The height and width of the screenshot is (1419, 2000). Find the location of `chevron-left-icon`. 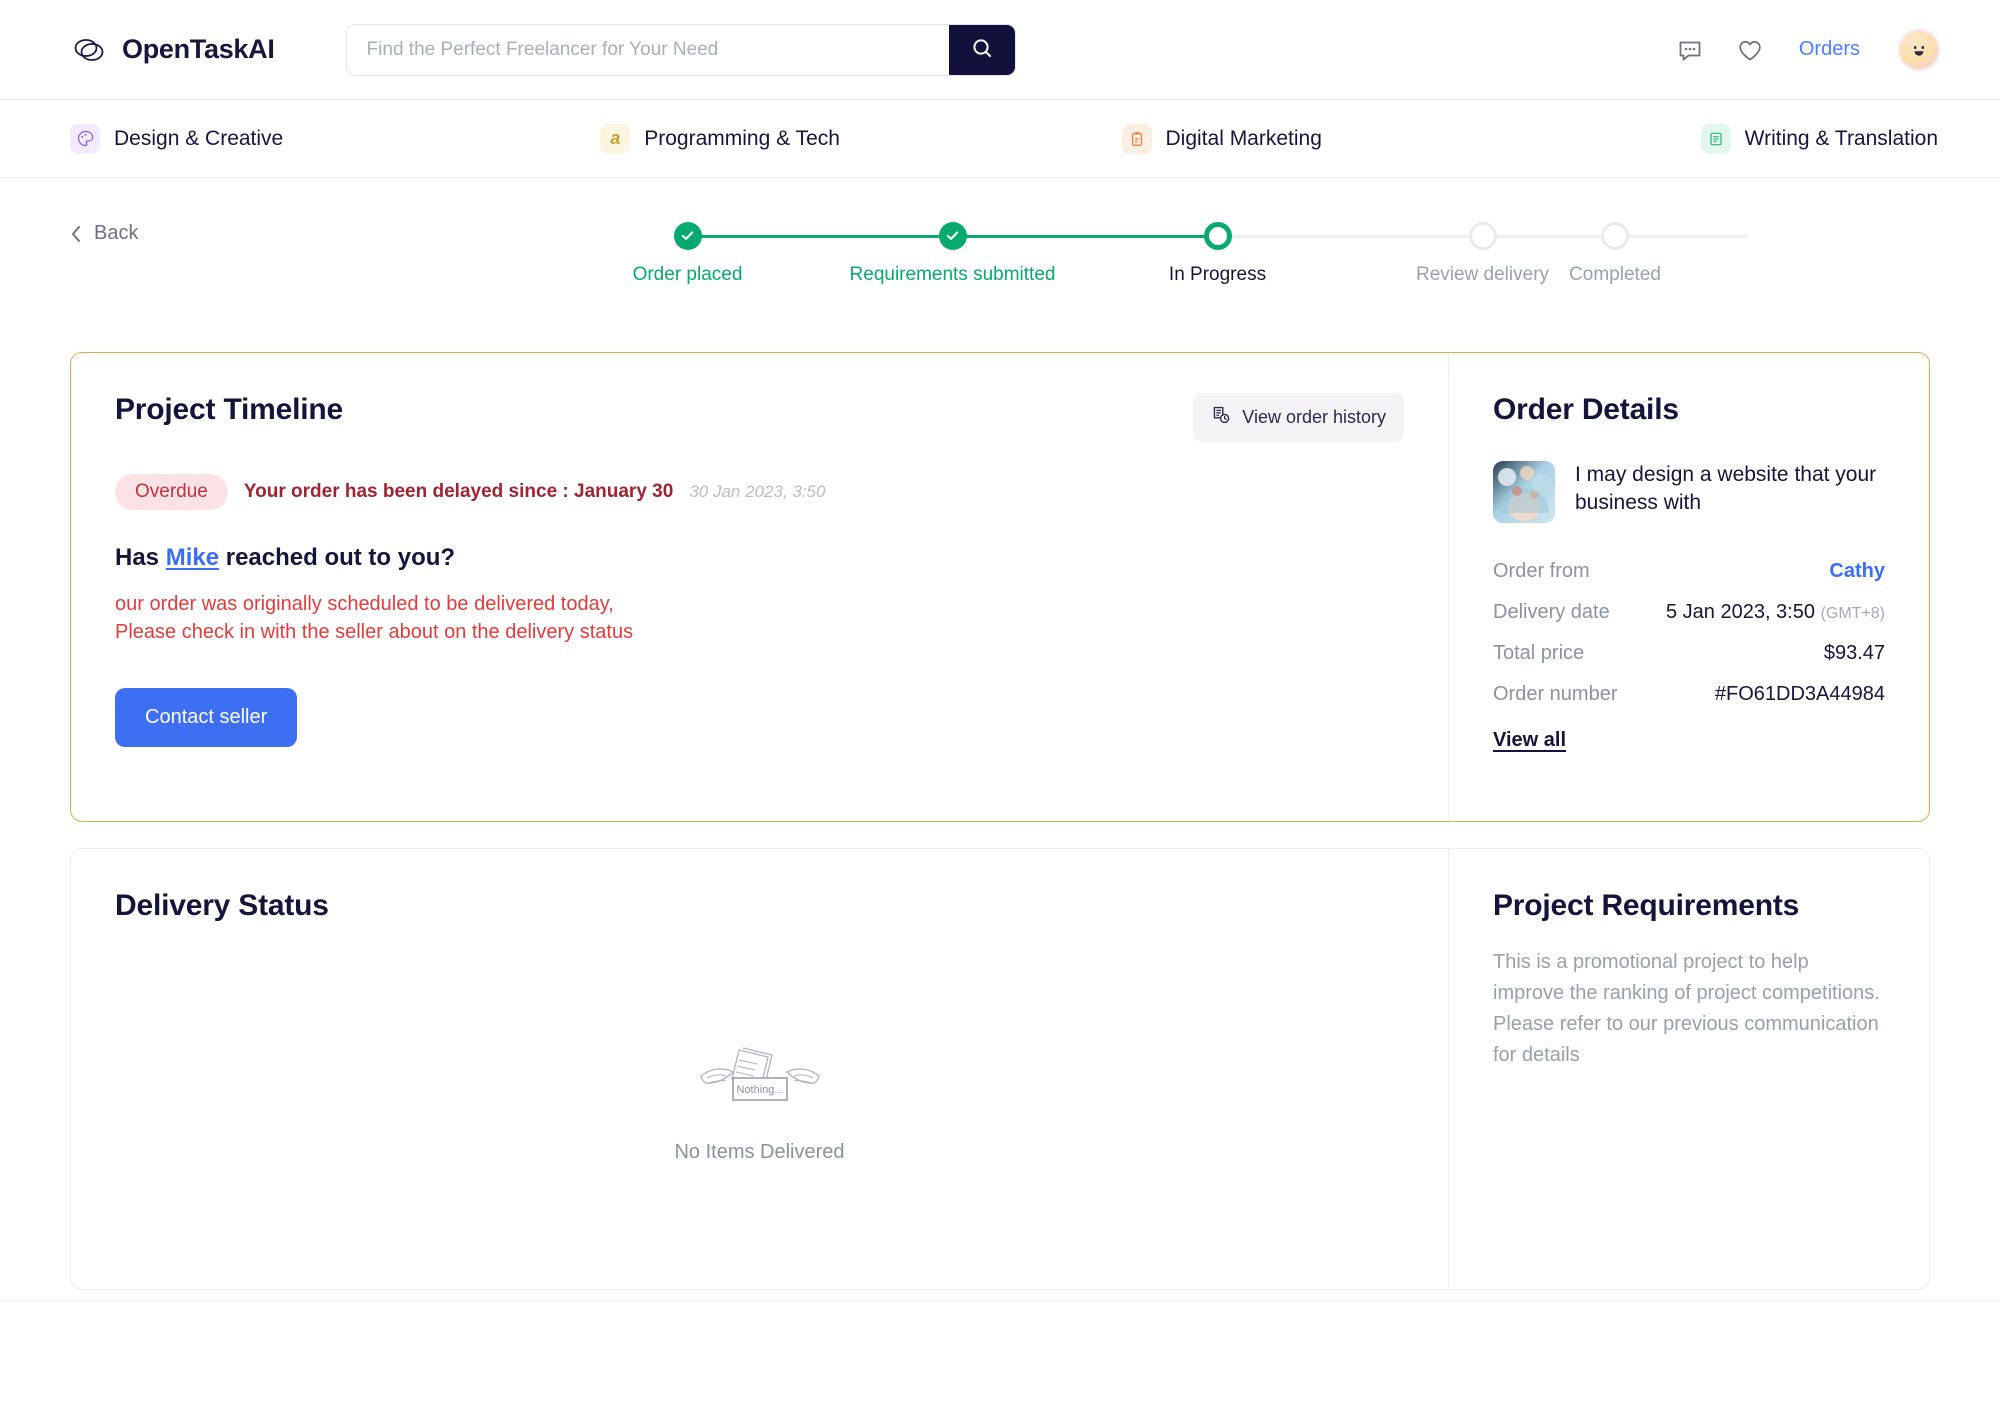

chevron-left-icon is located at coordinates (76, 234).